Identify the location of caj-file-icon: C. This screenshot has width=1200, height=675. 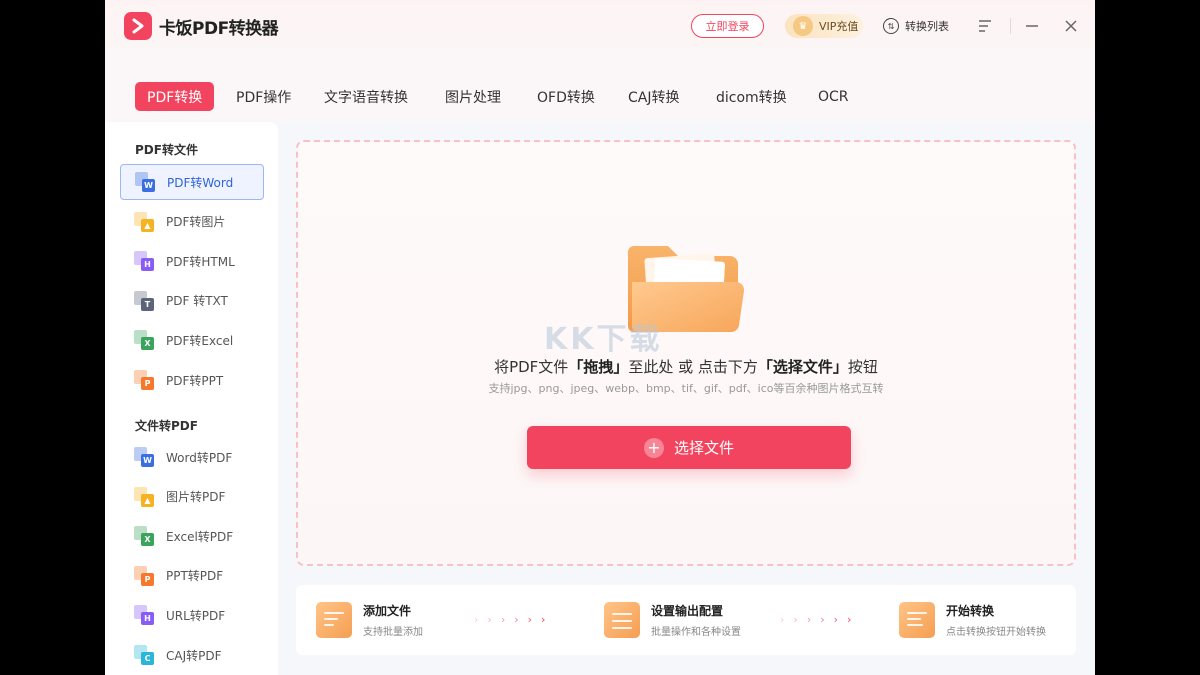
(144, 655).